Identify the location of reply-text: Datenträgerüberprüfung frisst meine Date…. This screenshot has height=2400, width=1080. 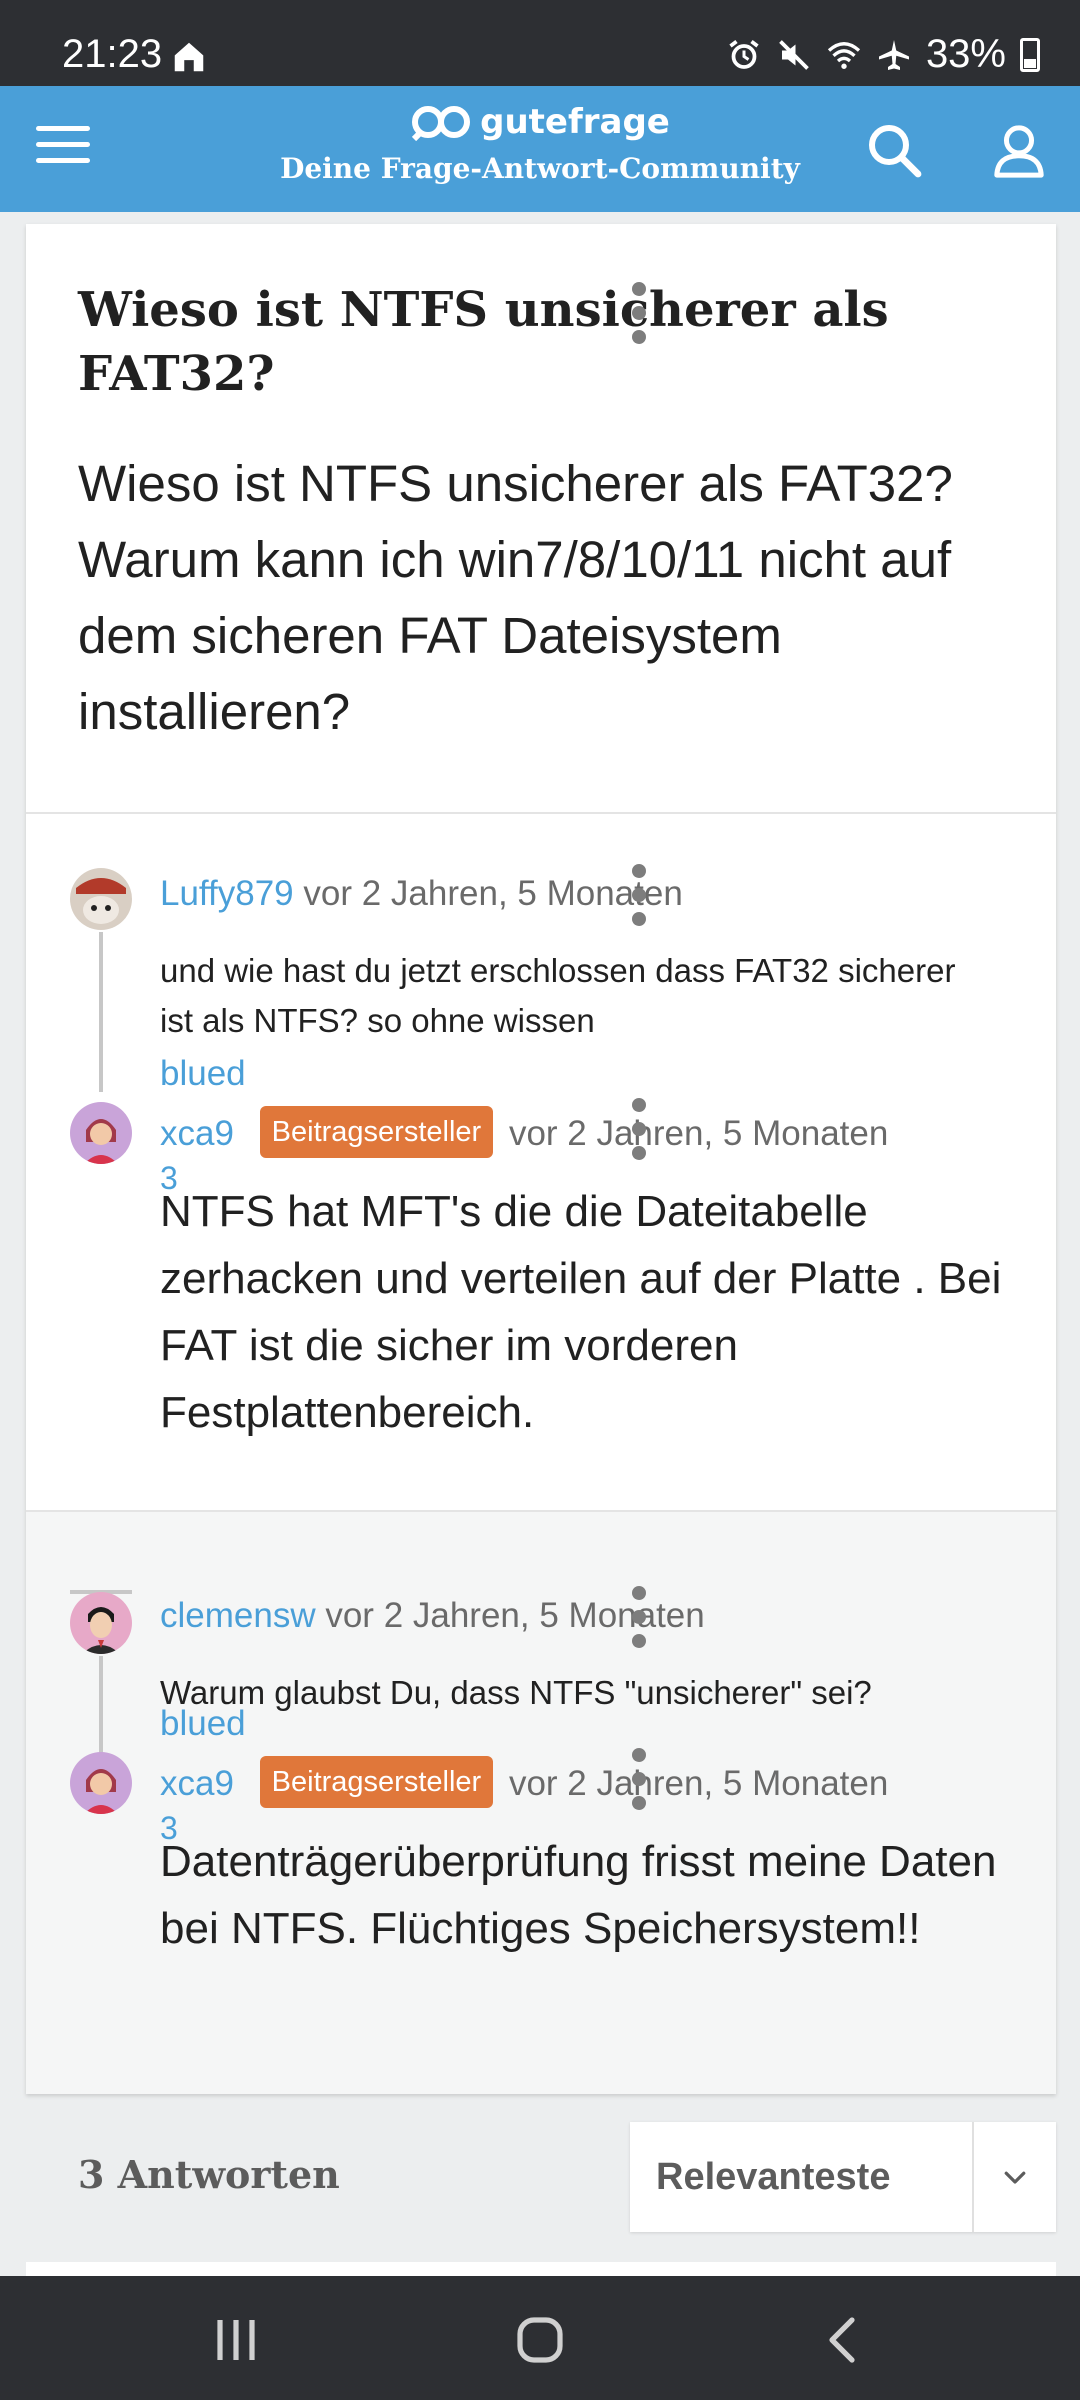
(578, 1895).